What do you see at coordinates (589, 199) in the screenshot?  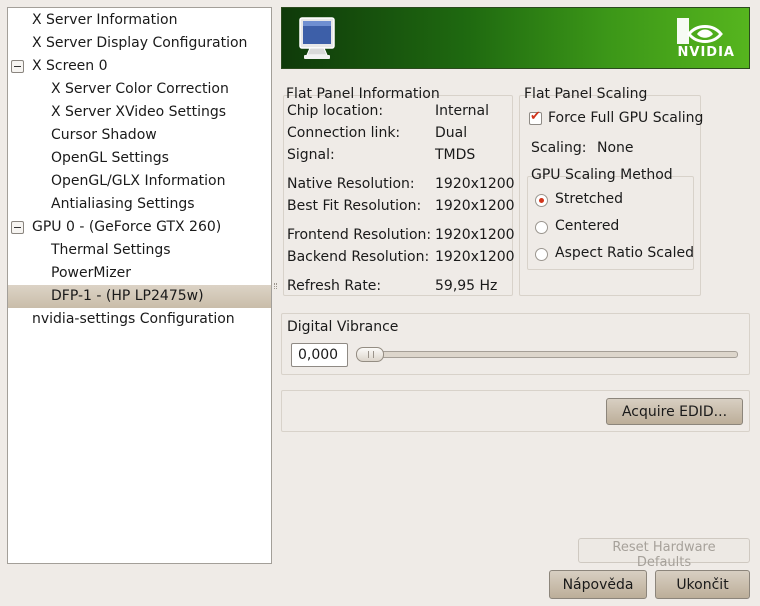 I see `stretched-label: Stretched` at bounding box center [589, 199].